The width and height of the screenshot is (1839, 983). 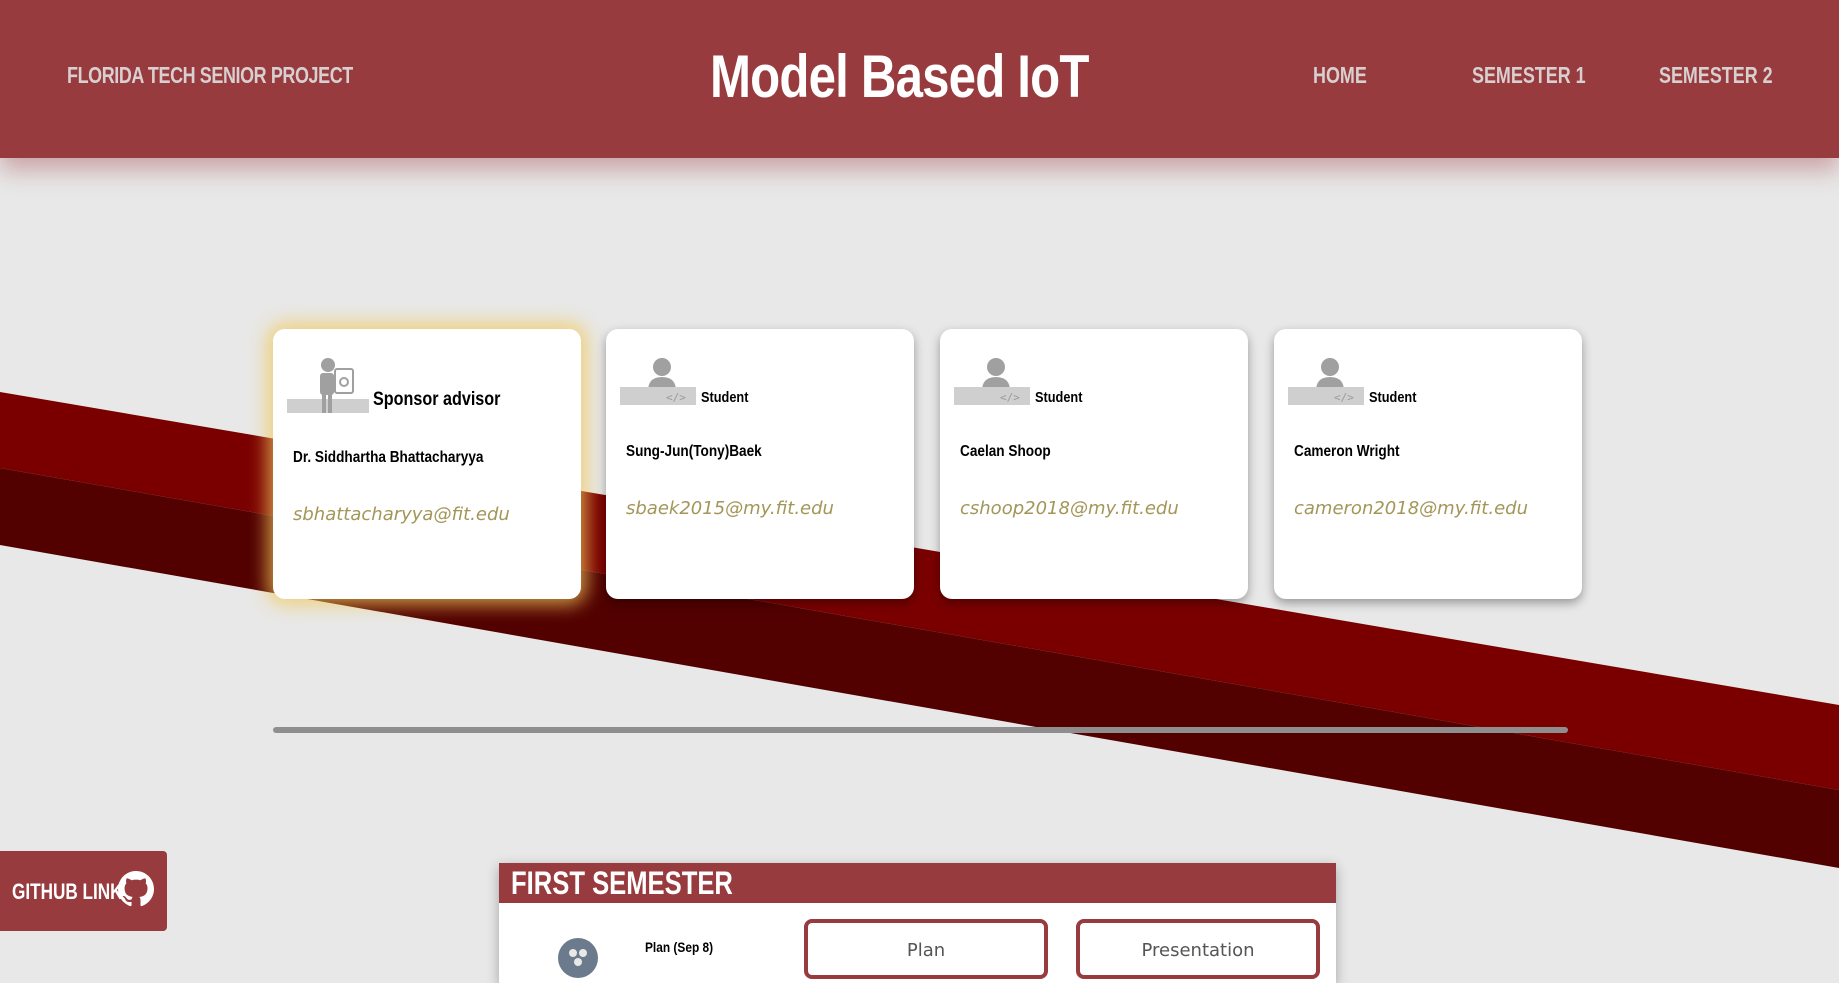 What do you see at coordinates (694, 451) in the screenshot?
I see `member-name: Sung-Jun(Tony)Baek` at bounding box center [694, 451].